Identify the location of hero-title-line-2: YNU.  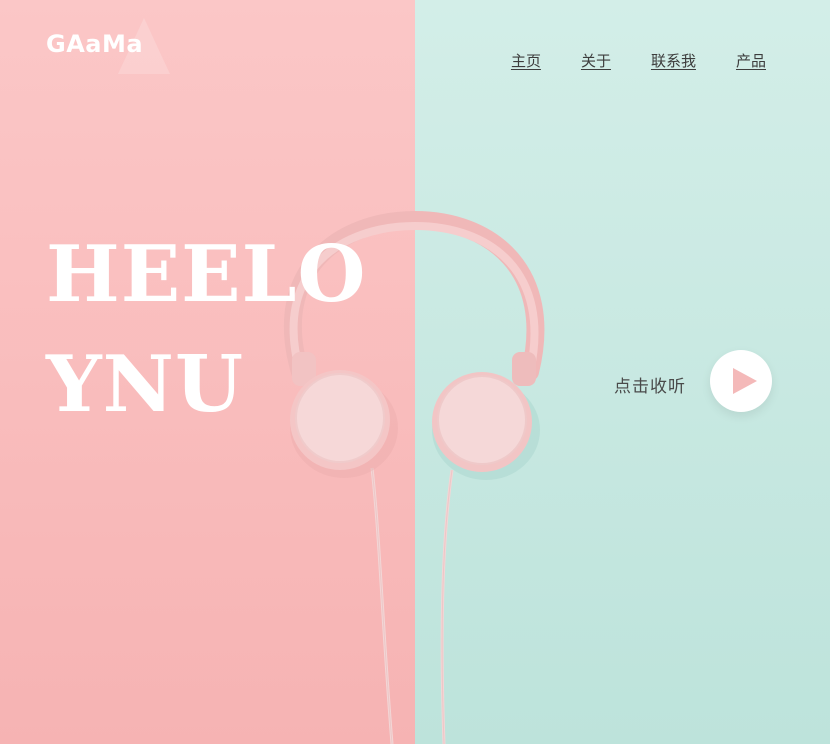
(145, 384).